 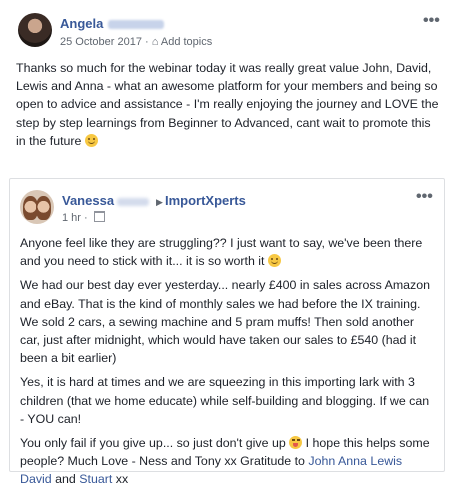 I want to click on add-topics-link: ⌂ Add topics, so click(x=182, y=42).